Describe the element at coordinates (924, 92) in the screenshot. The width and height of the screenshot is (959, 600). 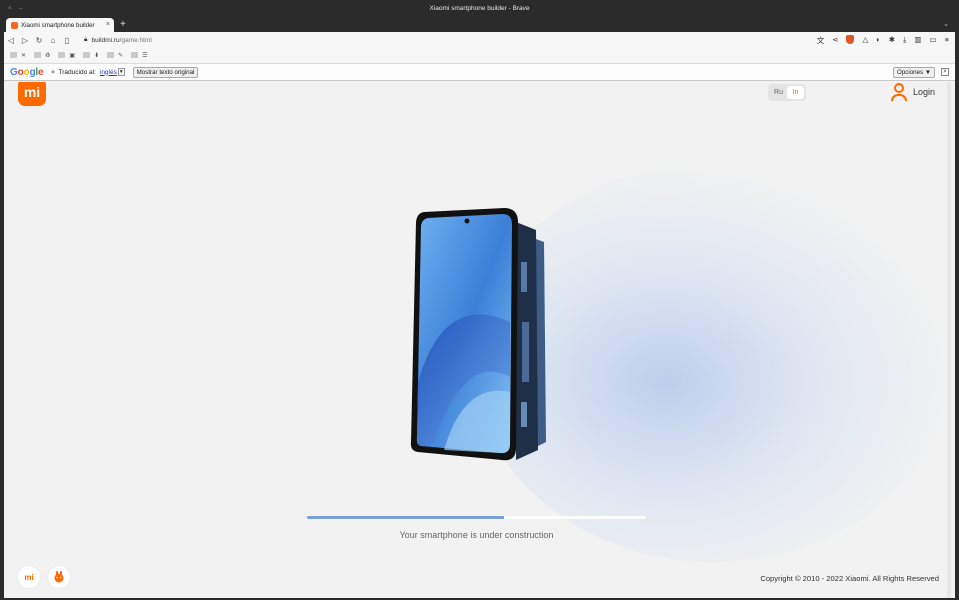
I see `login-label: Login` at that location.